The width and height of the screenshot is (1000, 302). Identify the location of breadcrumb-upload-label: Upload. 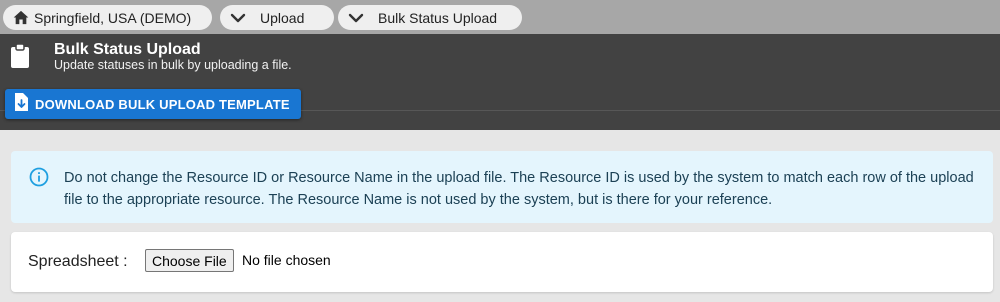
(282, 17).